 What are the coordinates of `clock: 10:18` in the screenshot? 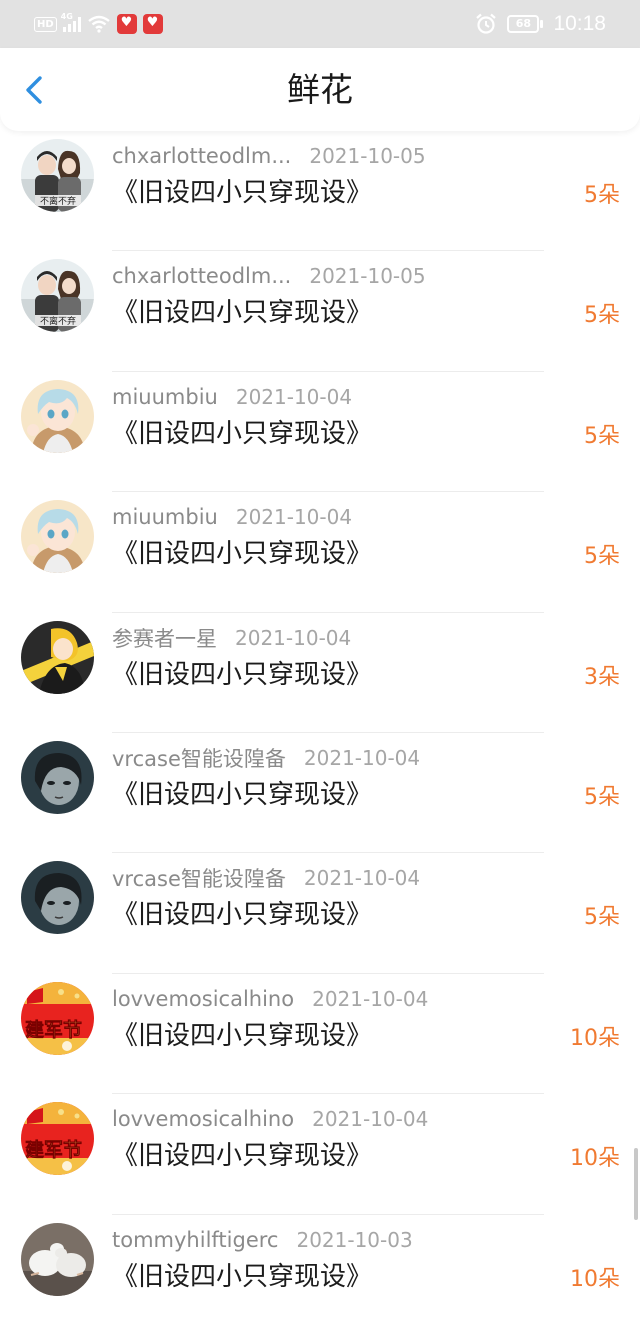 It's located at (579, 23).